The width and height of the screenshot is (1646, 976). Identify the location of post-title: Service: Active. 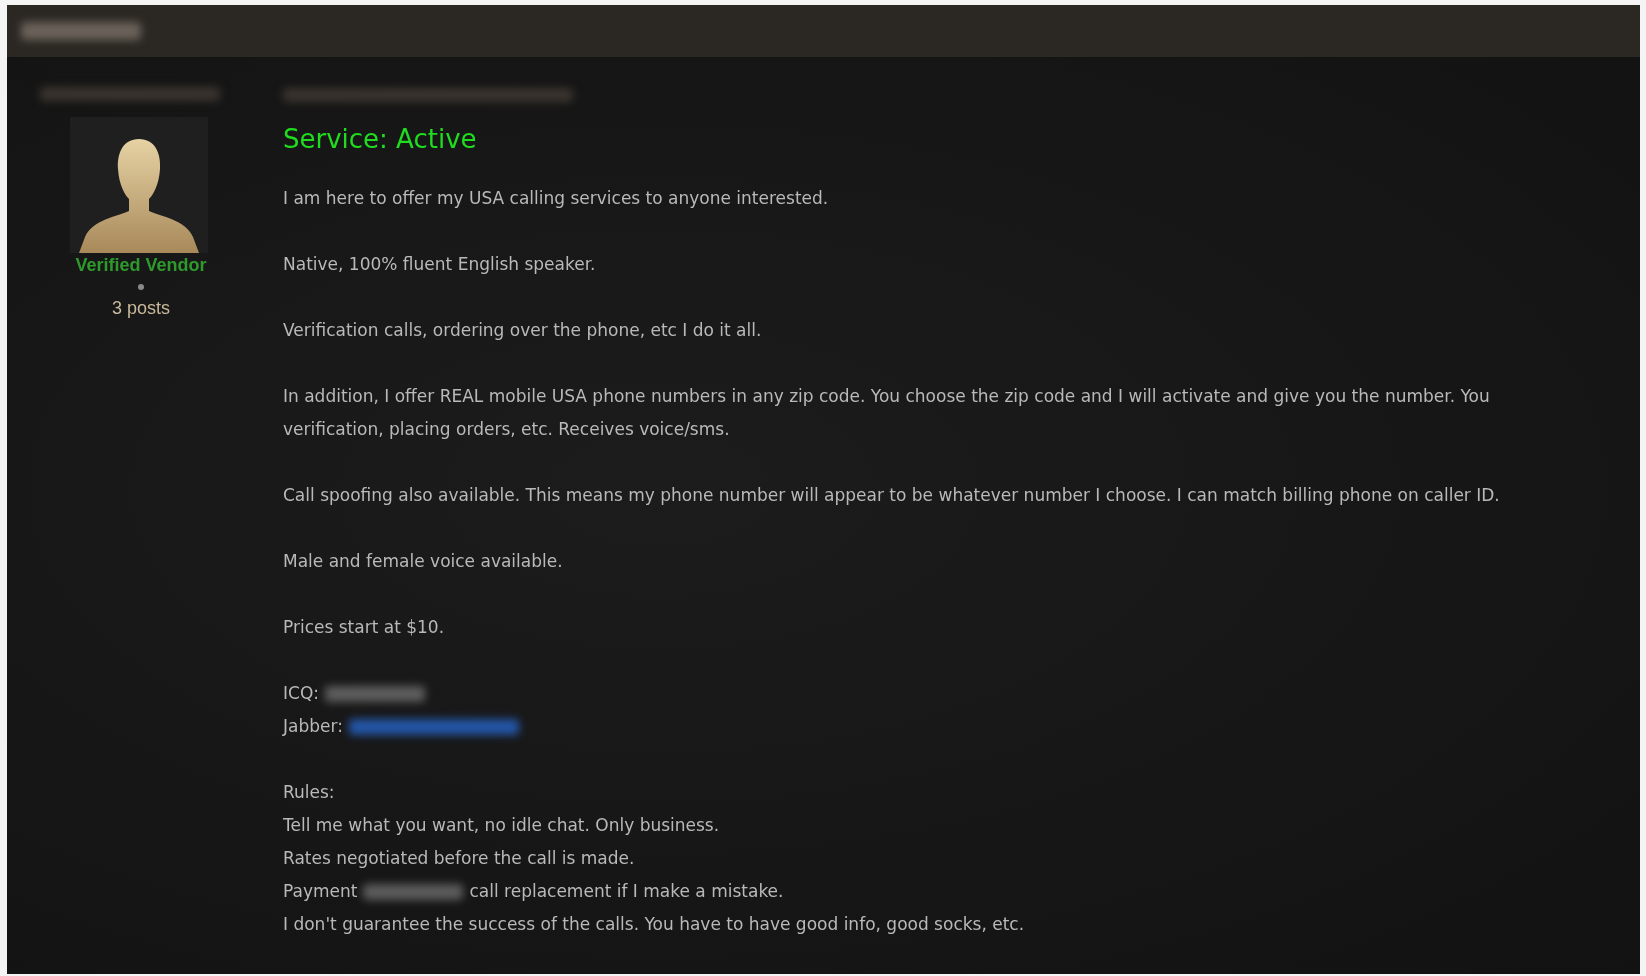
(380, 139).